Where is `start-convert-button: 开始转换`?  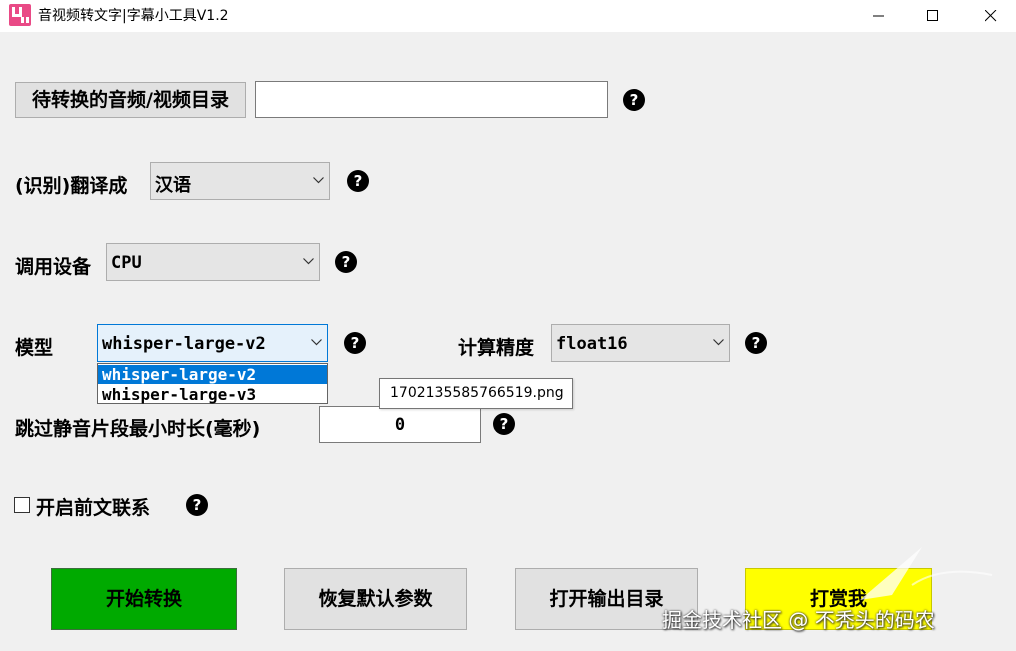 start-convert-button: 开始转换 is located at coordinates (144, 599).